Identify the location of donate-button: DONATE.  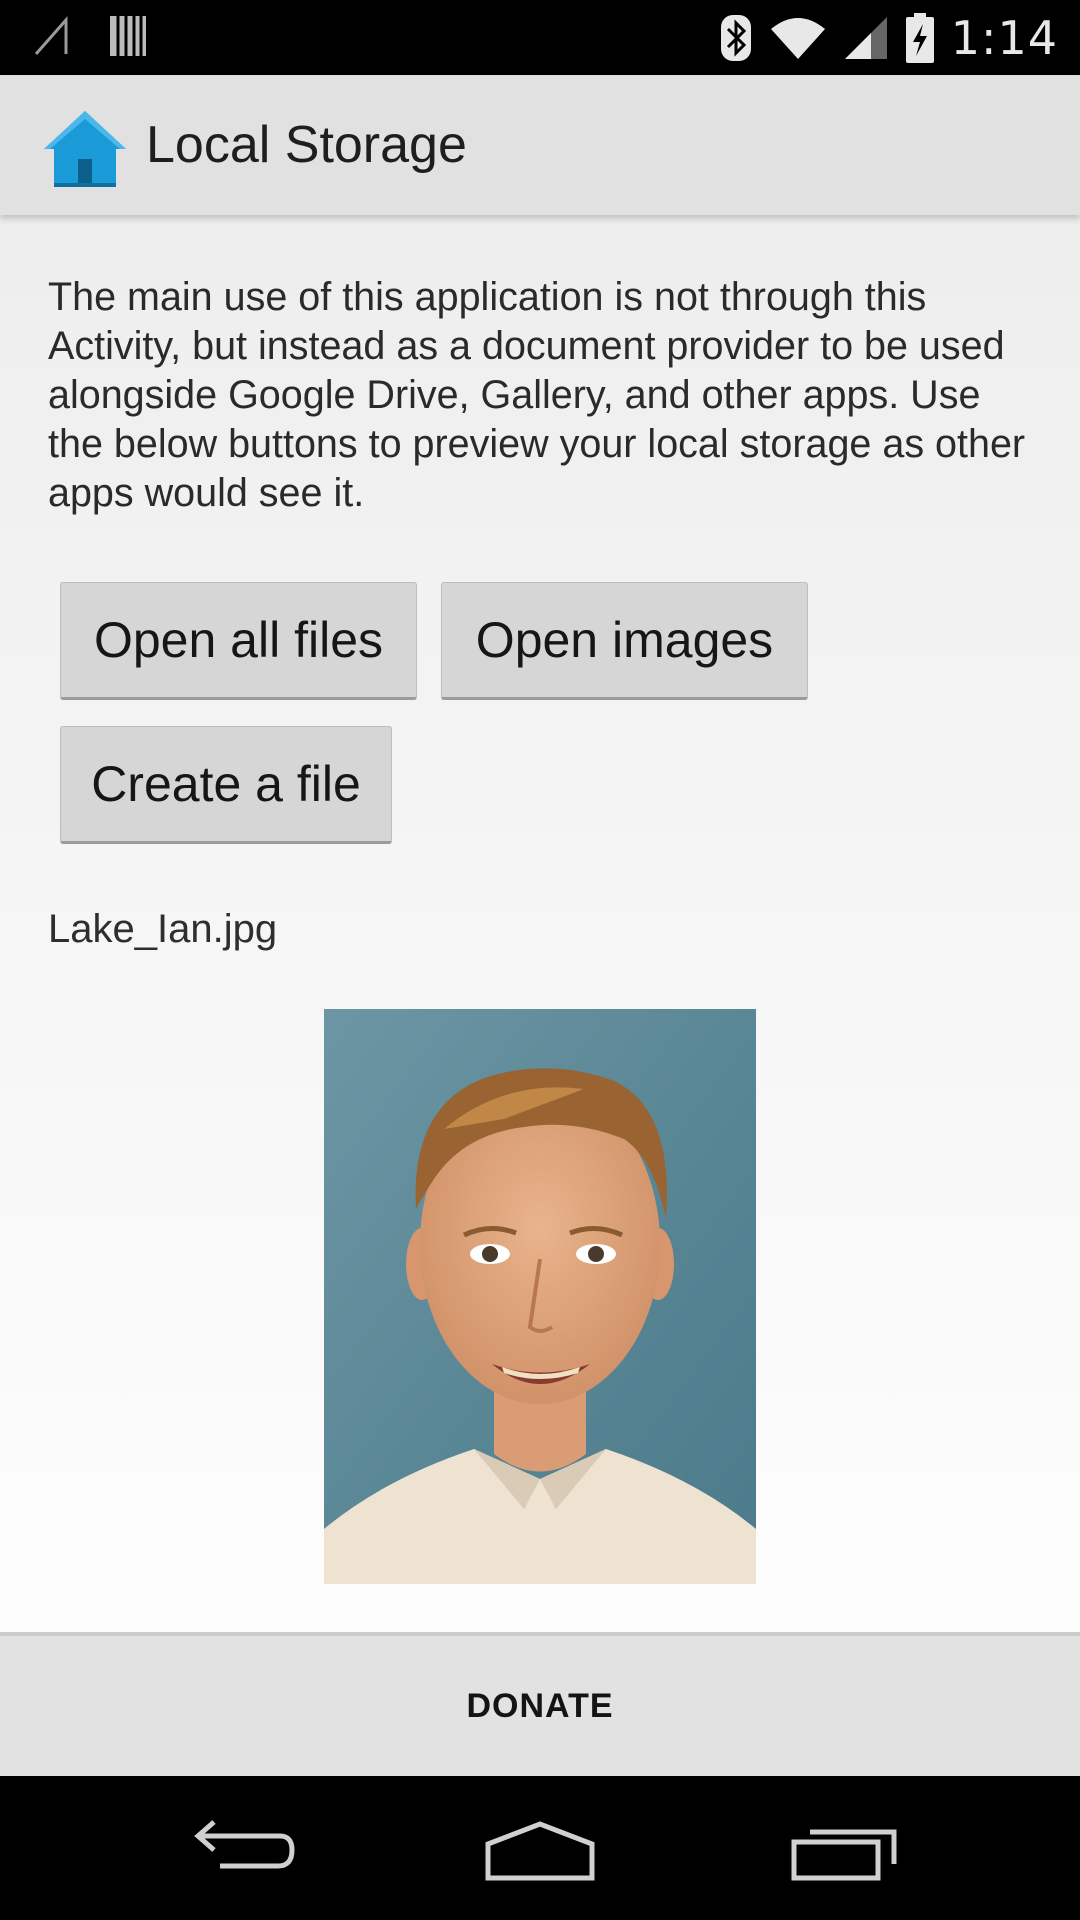
(540, 1704).